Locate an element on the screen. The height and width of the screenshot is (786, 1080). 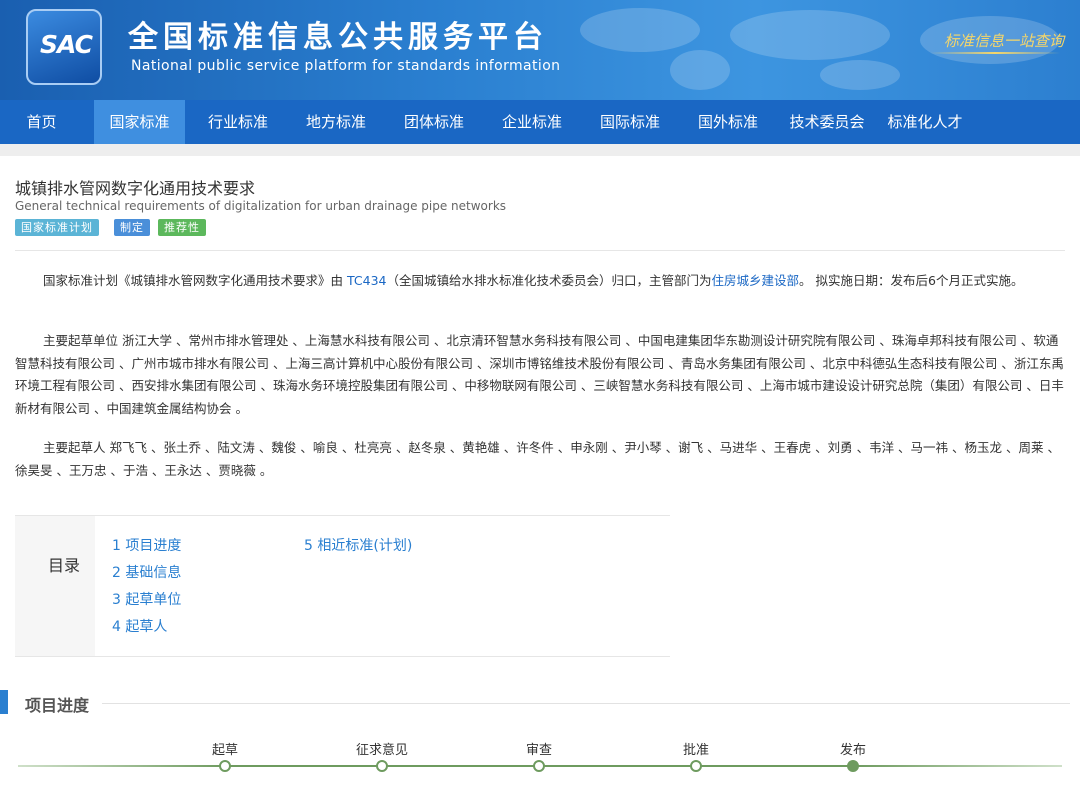
site-title: 全国标准信息公共服务平台 is located at coordinates (338, 37).